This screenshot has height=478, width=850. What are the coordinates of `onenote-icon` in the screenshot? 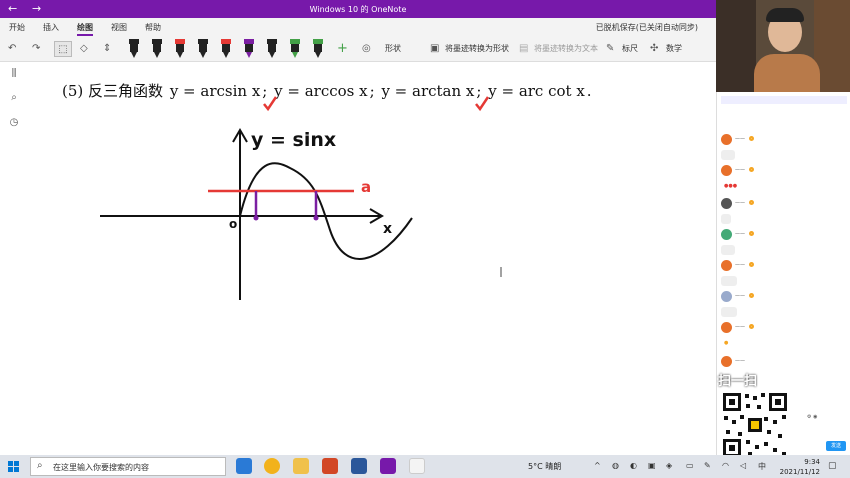 It's located at (388, 466).